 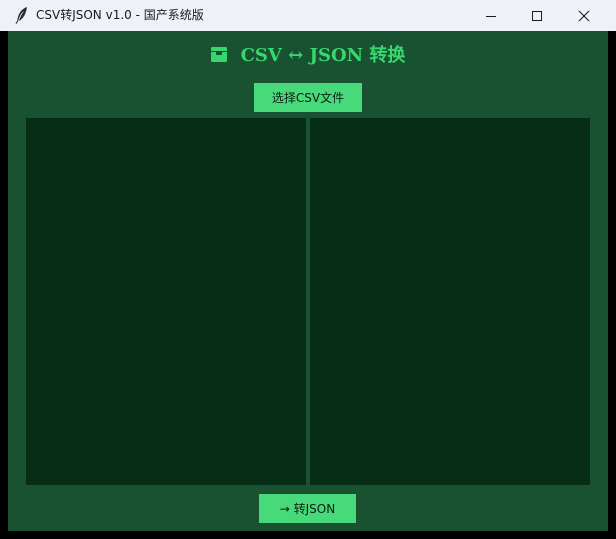 What do you see at coordinates (120, 15) in the screenshot?
I see `window-title: CSV转JSON v1.0 - 国产系统版` at bounding box center [120, 15].